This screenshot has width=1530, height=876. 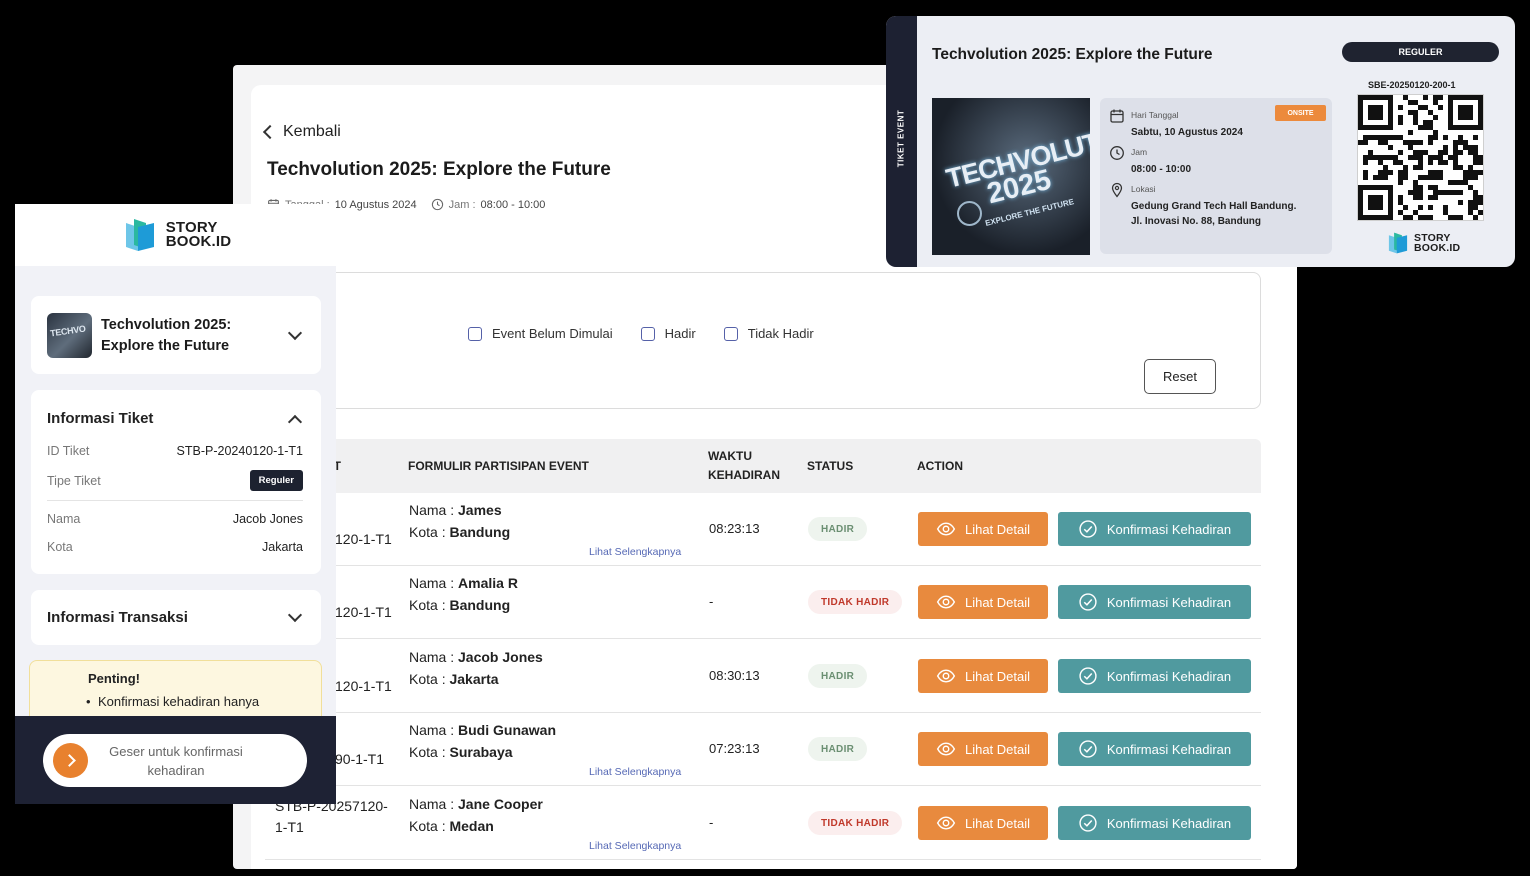 What do you see at coordinates (175, 547) in the screenshot?
I see `city-row: Kota Jakarta` at bounding box center [175, 547].